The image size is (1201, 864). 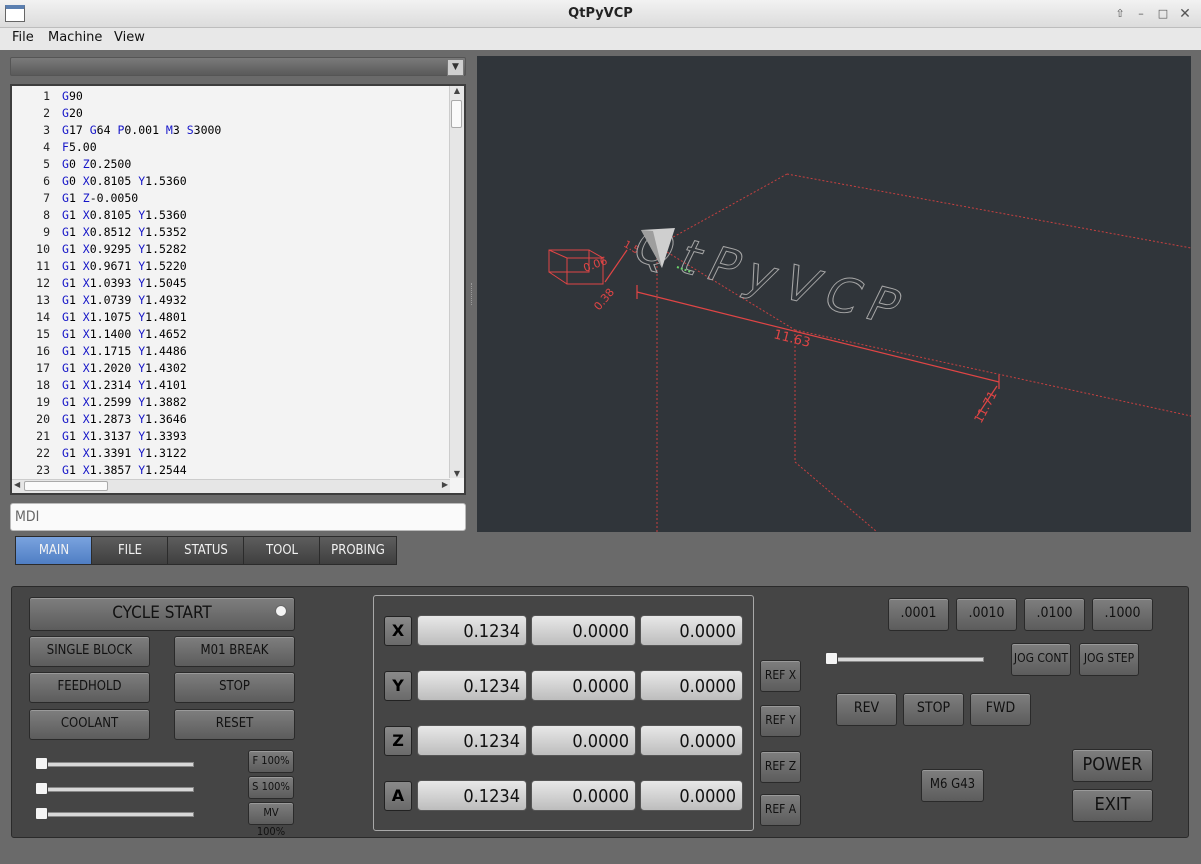 What do you see at coordinates (234, 687) in the screenshot?
I see `stop-program-button: STOP` at bounding box center [234, 687].